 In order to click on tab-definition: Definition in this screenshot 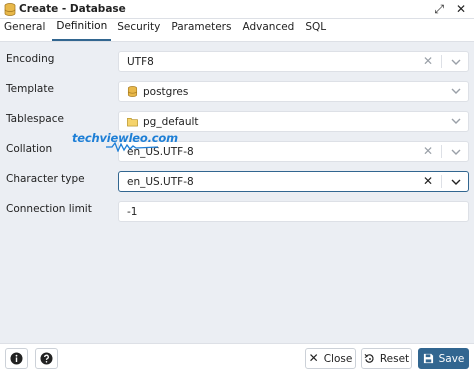, I will do `click(82, 29)`.